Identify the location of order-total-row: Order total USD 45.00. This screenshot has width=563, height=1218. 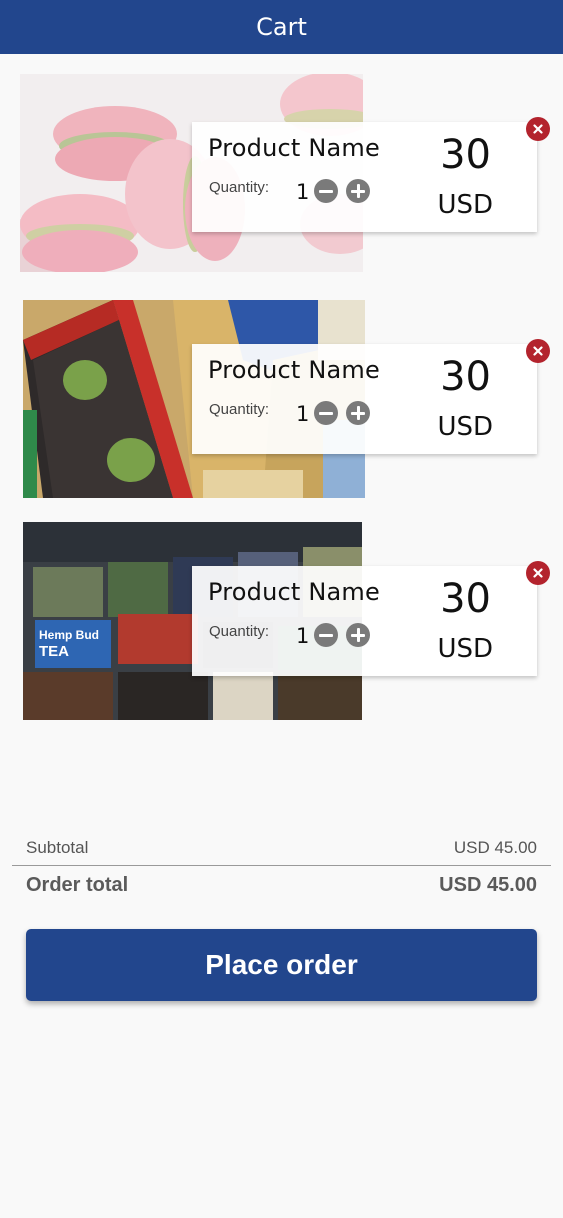
(281, 885).